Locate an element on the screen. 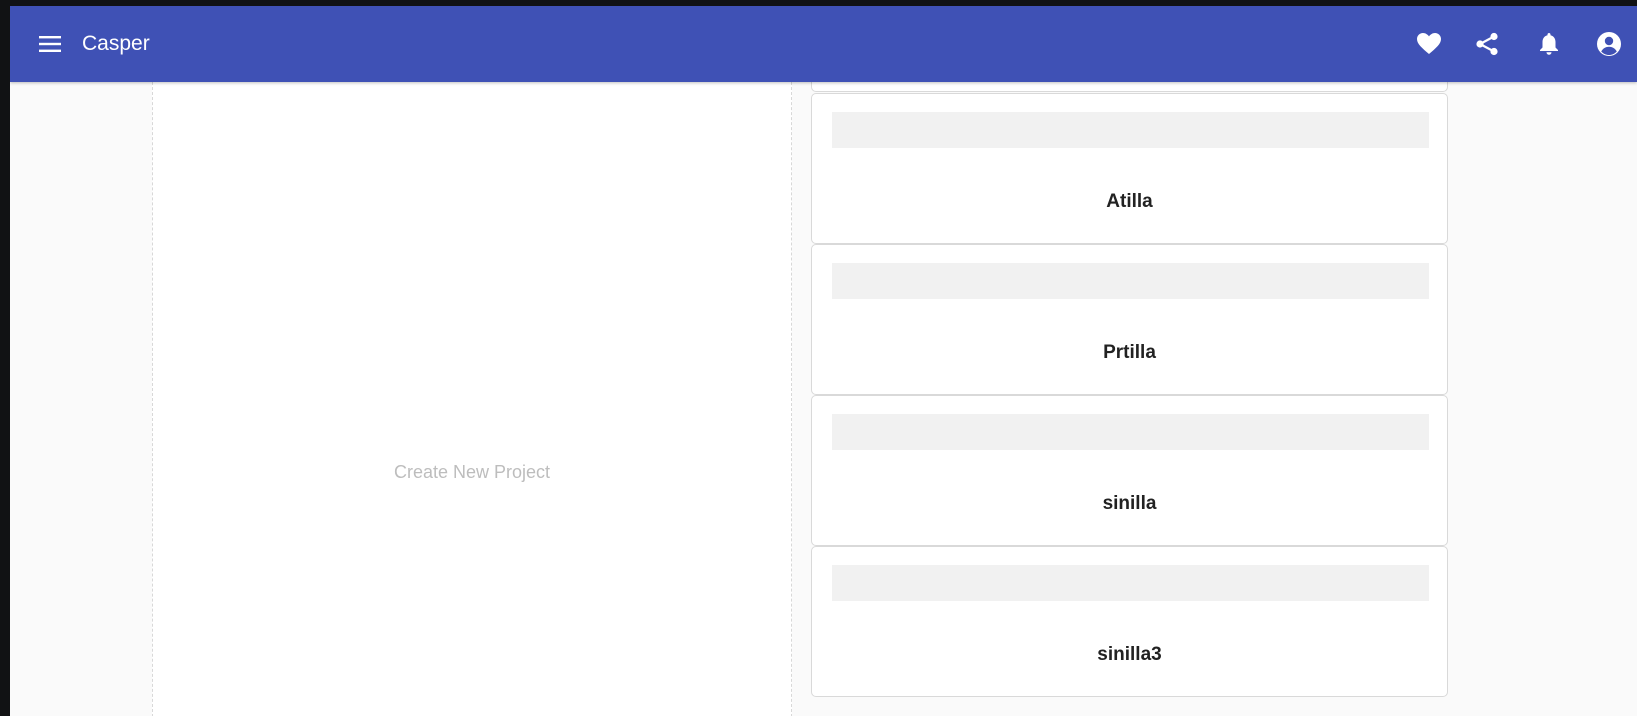 Image resolution: width=1637 pixels, height=716 pixels. project-card: sinilla is located at coordinates (1129, 470).